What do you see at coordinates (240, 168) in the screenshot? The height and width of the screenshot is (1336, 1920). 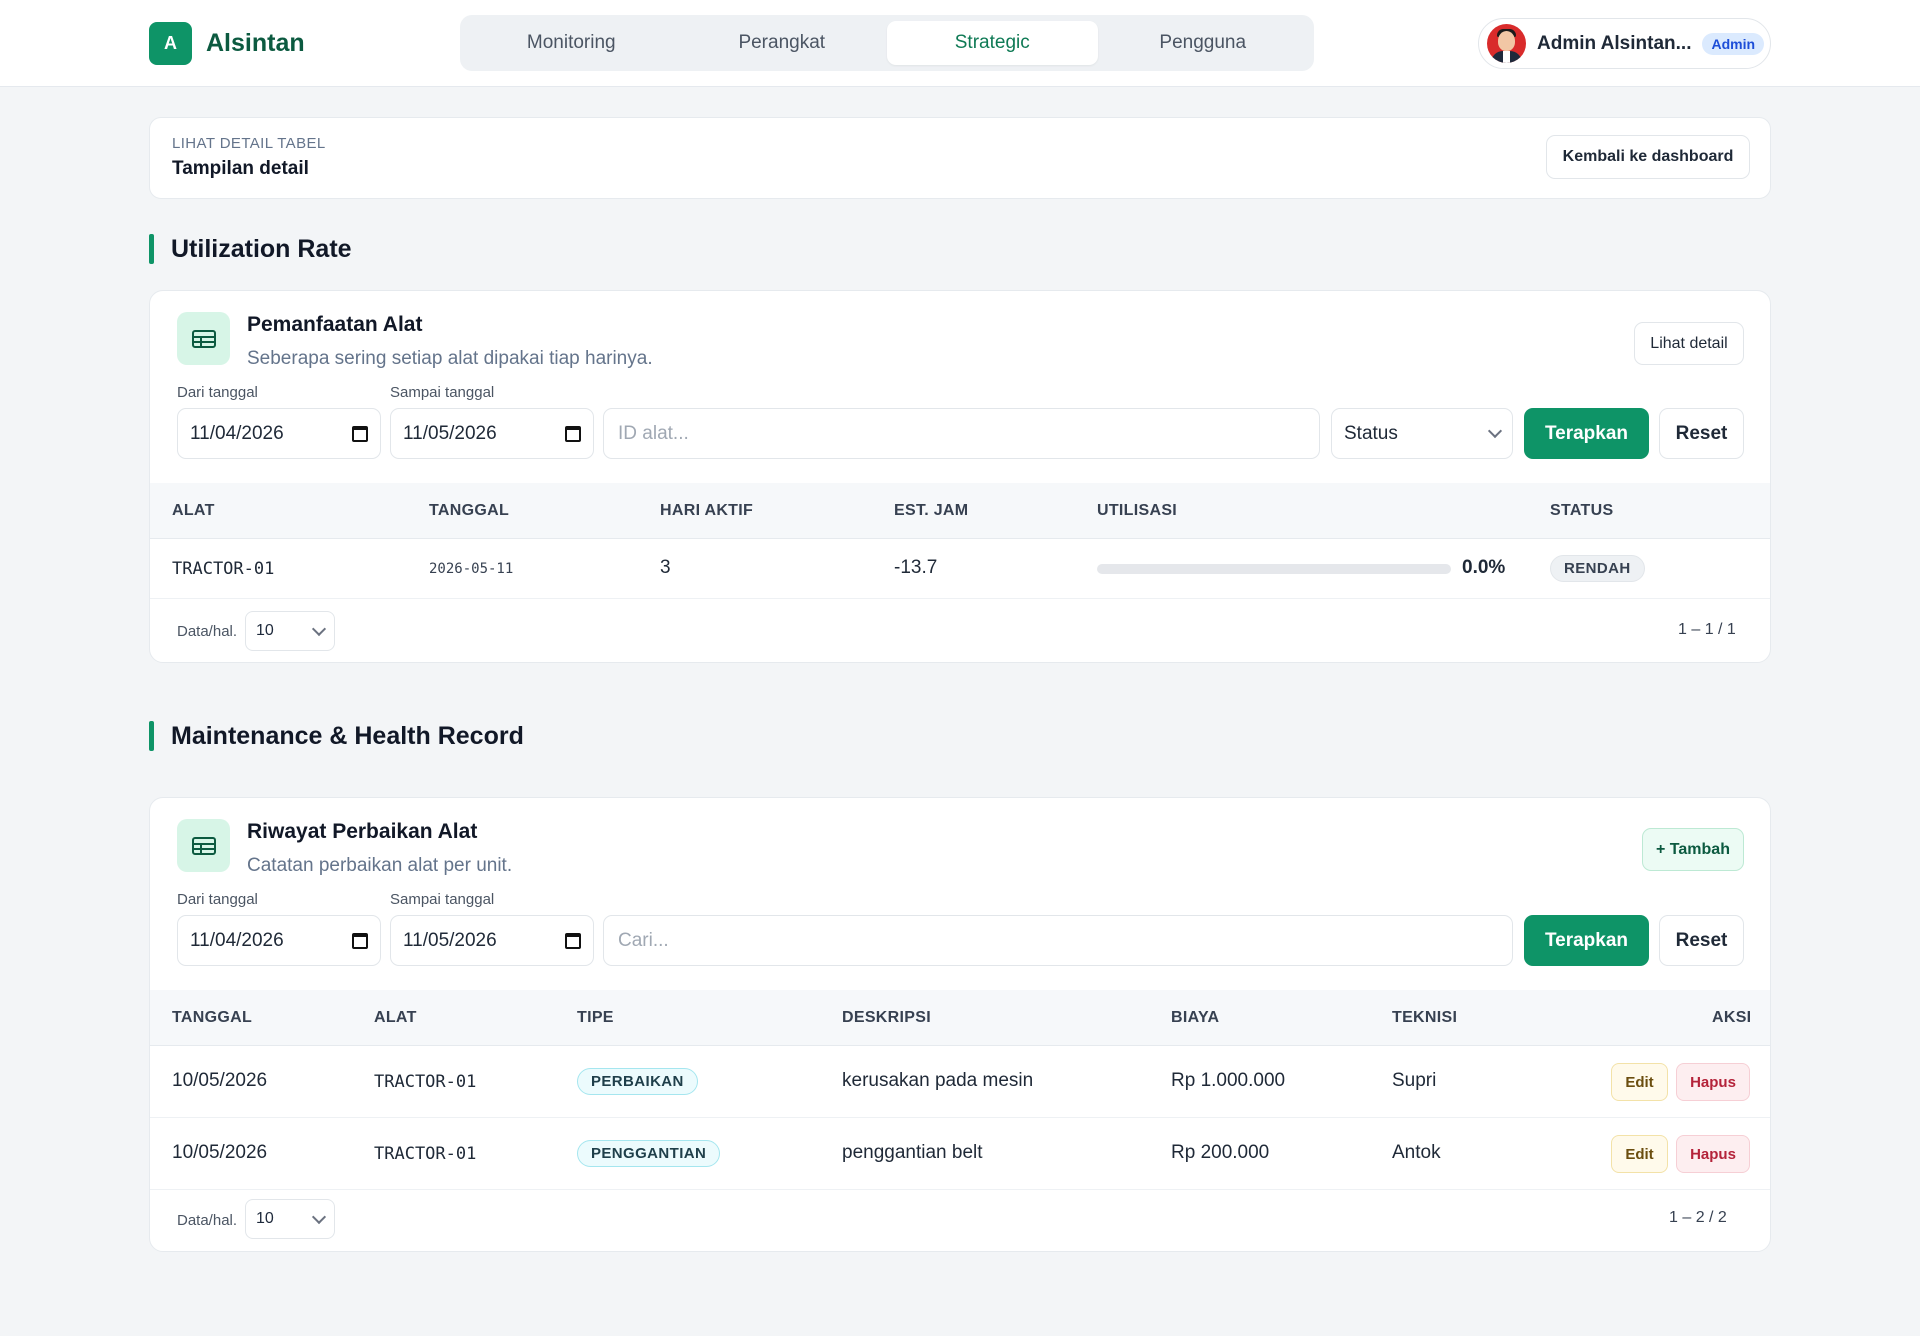 I see `detail-title: Tampilan detail` at bounding box center [240, 168].